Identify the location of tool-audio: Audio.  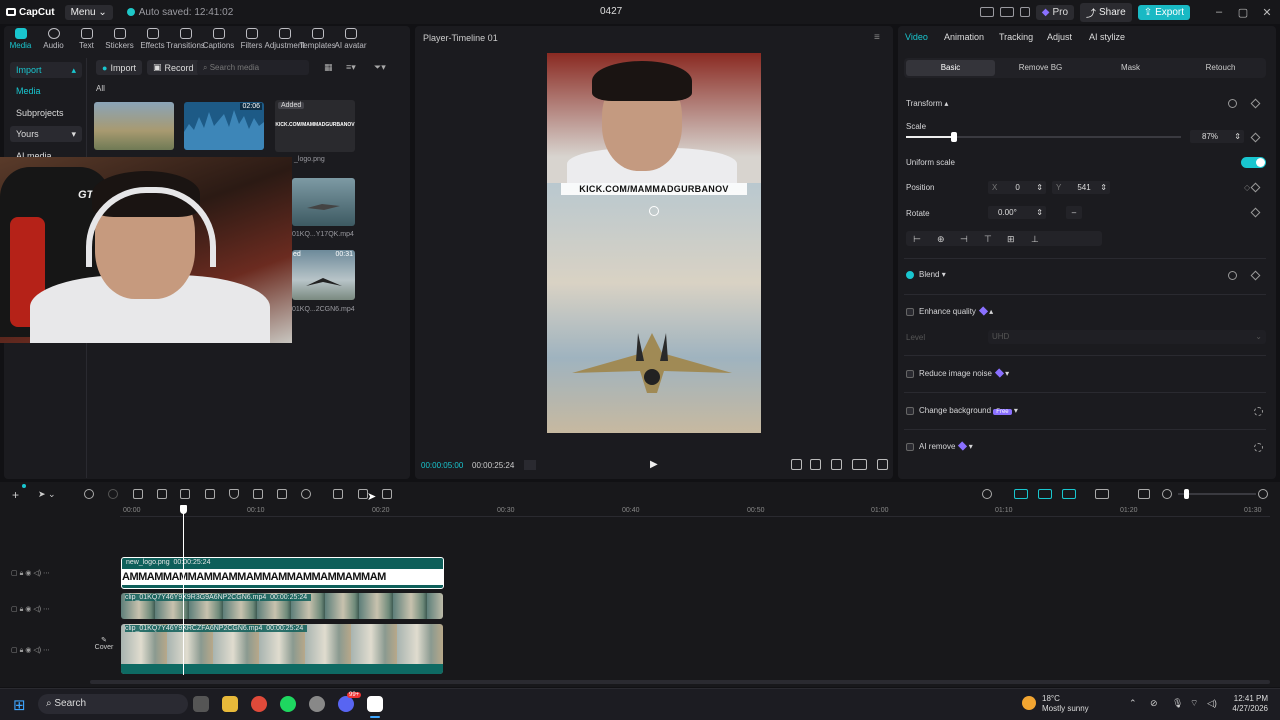
(53, 39).